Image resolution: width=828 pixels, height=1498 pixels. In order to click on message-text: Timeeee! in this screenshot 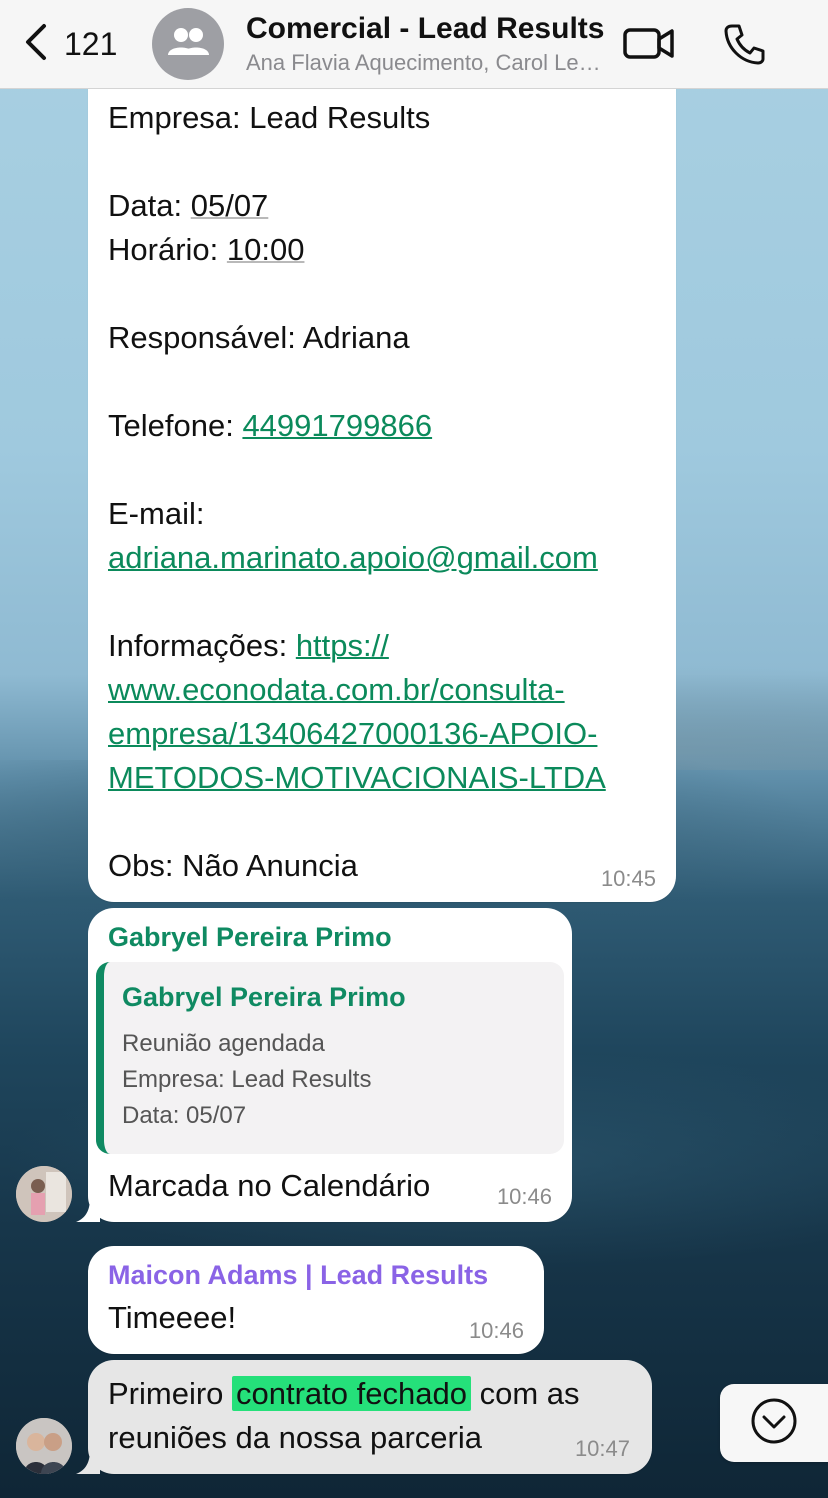, I will do `click(172, 1317)`.